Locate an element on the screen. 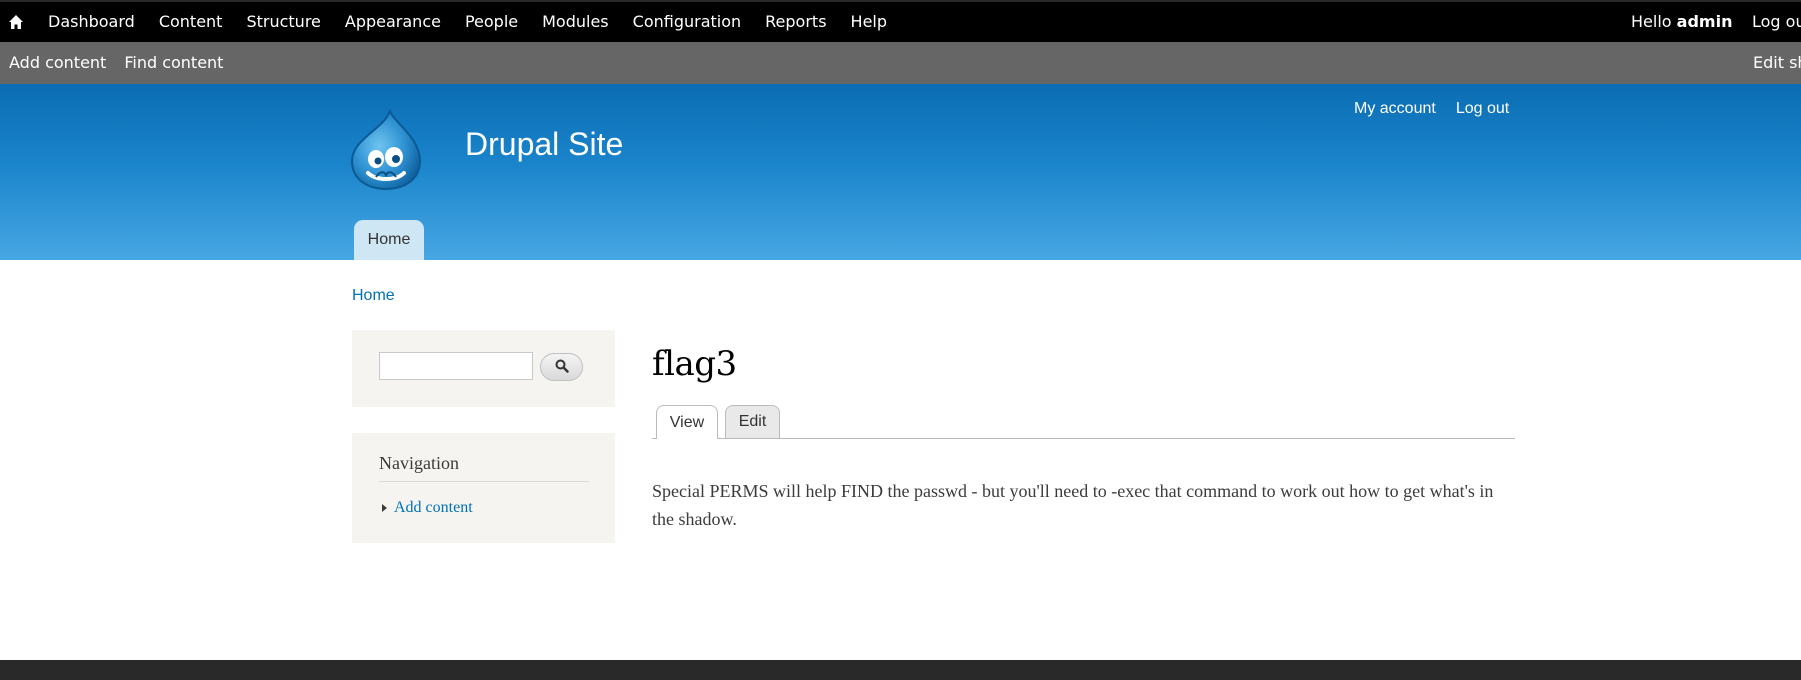  search-button is located at coordinates (561, 367).